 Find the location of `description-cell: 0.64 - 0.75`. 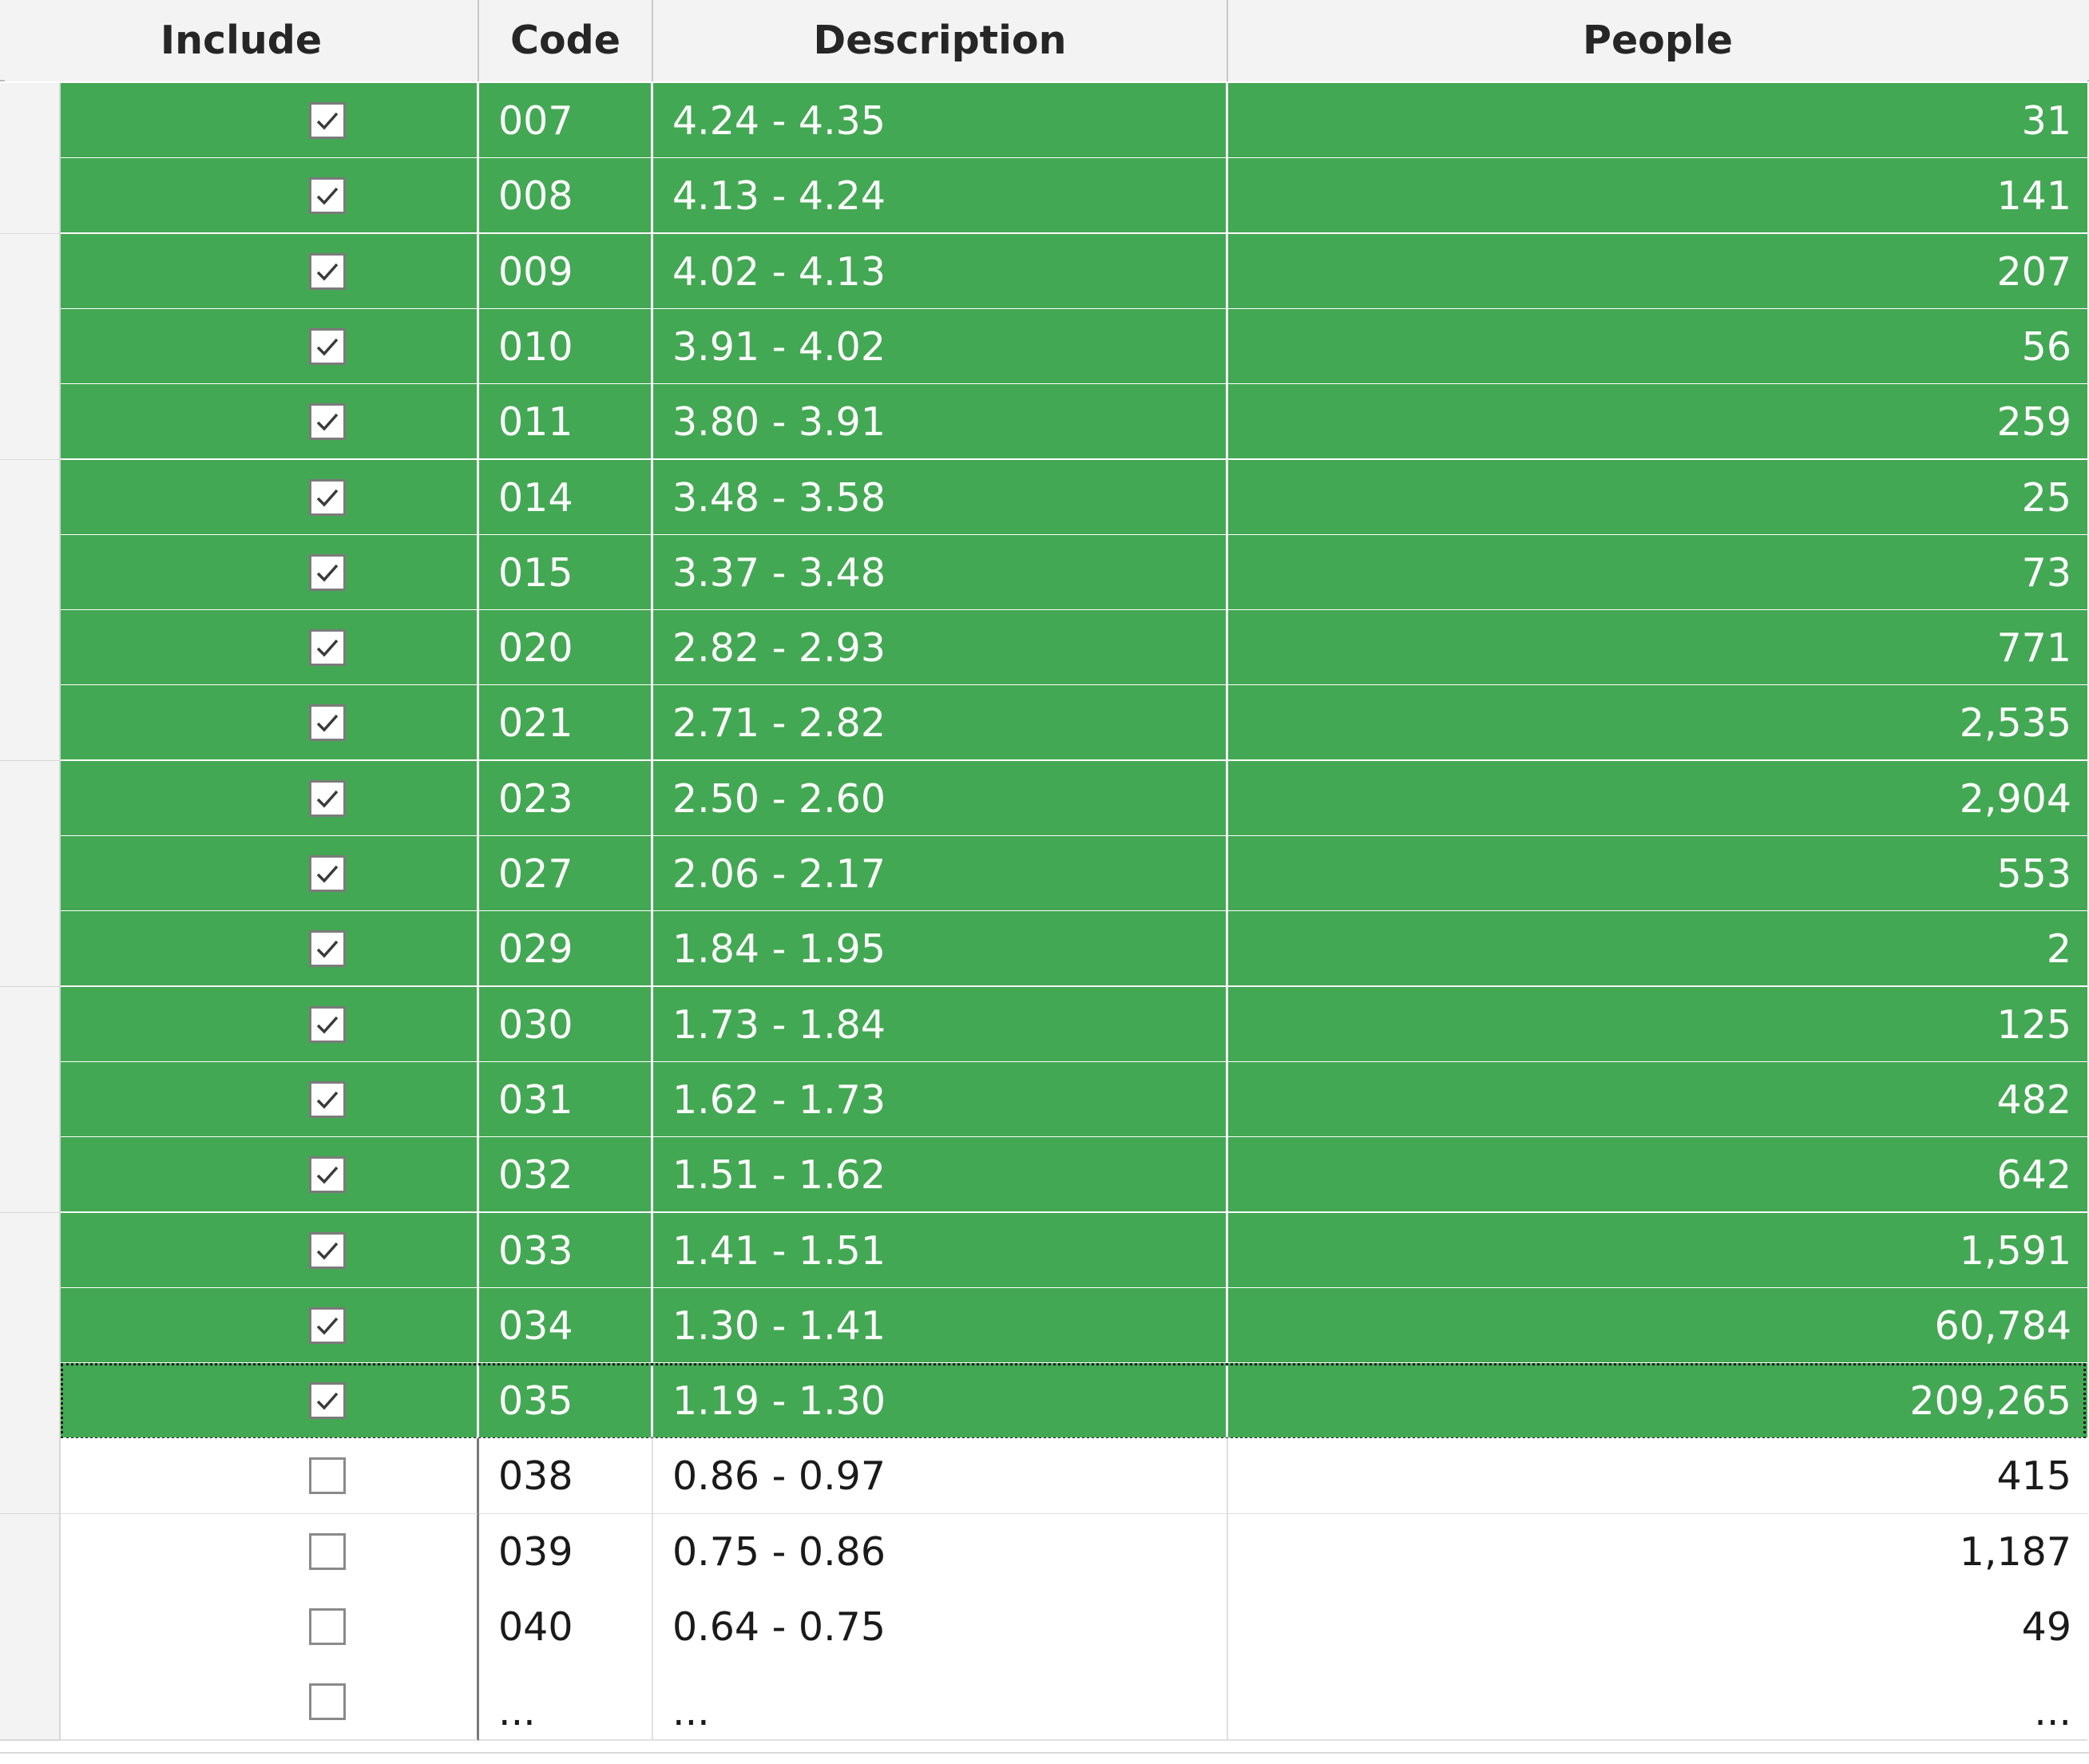

description-cell: 0.64 - 0.75 is located at coordinates (940, 1627).